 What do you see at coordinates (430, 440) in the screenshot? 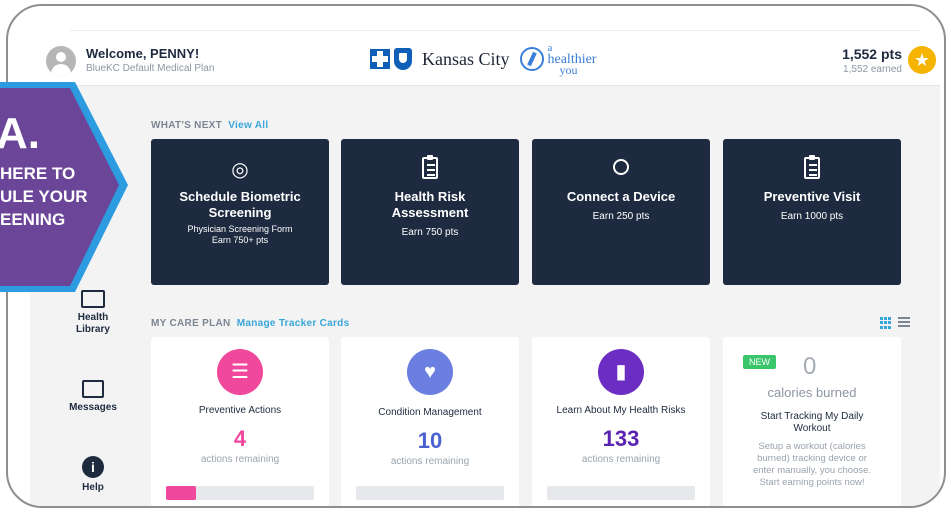
I see `care-card-count: 10` at bounding box center [430, 440].